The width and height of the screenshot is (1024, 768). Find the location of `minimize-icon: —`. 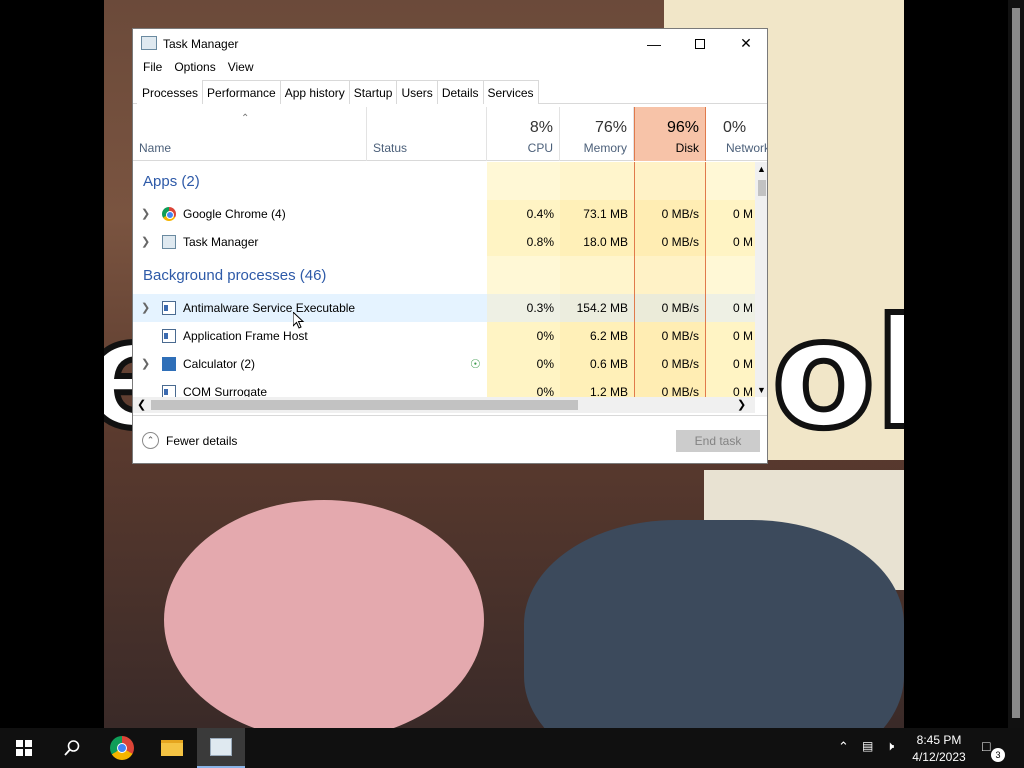

minimize-icon: — is located at coordinates (654, 43).